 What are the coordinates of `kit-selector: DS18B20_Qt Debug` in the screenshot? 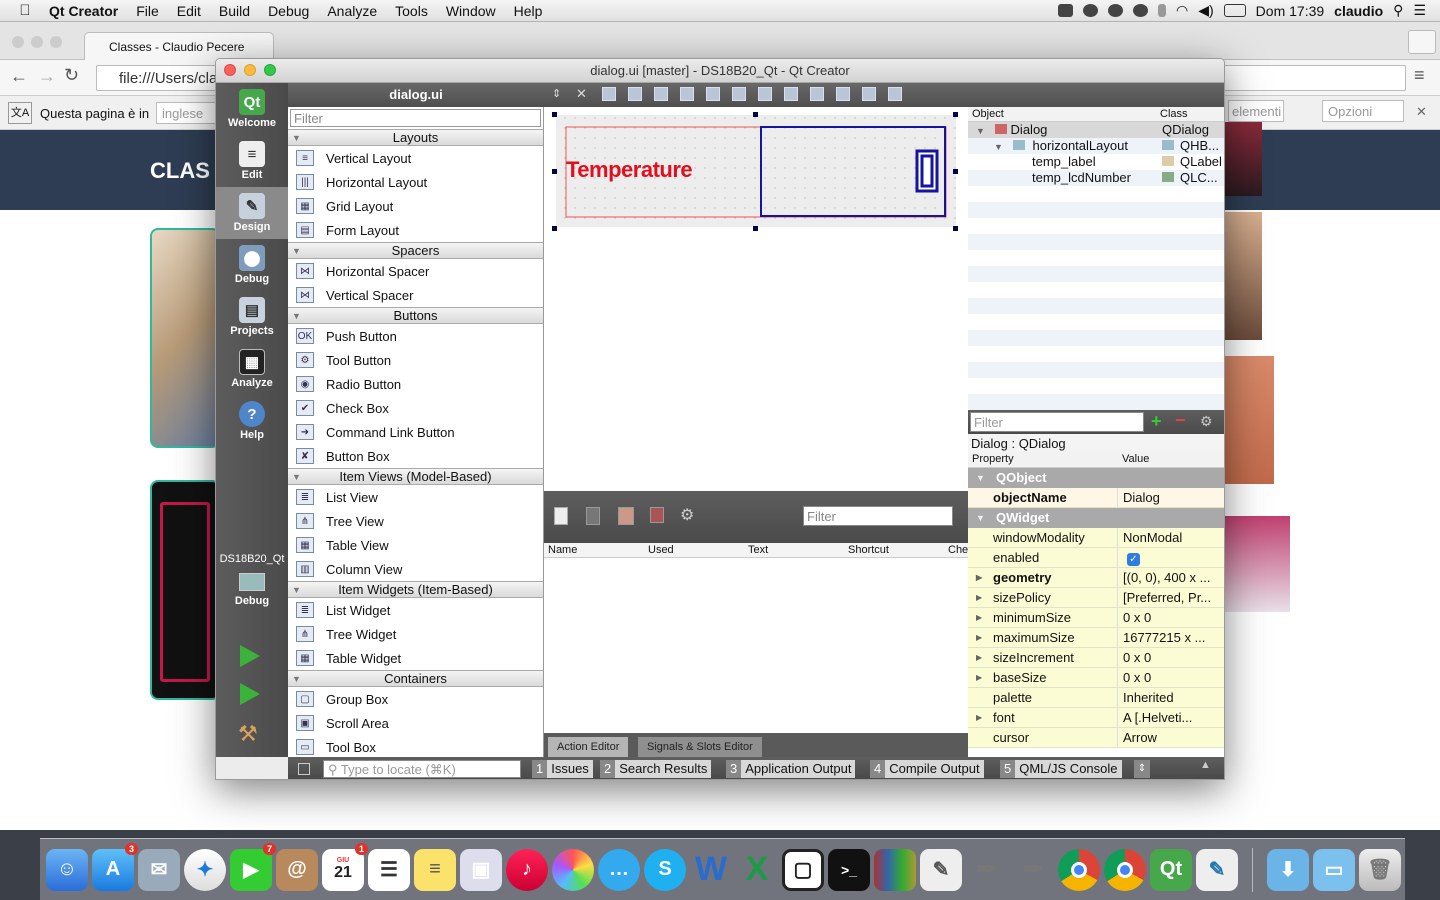 It's located at (252, 580).